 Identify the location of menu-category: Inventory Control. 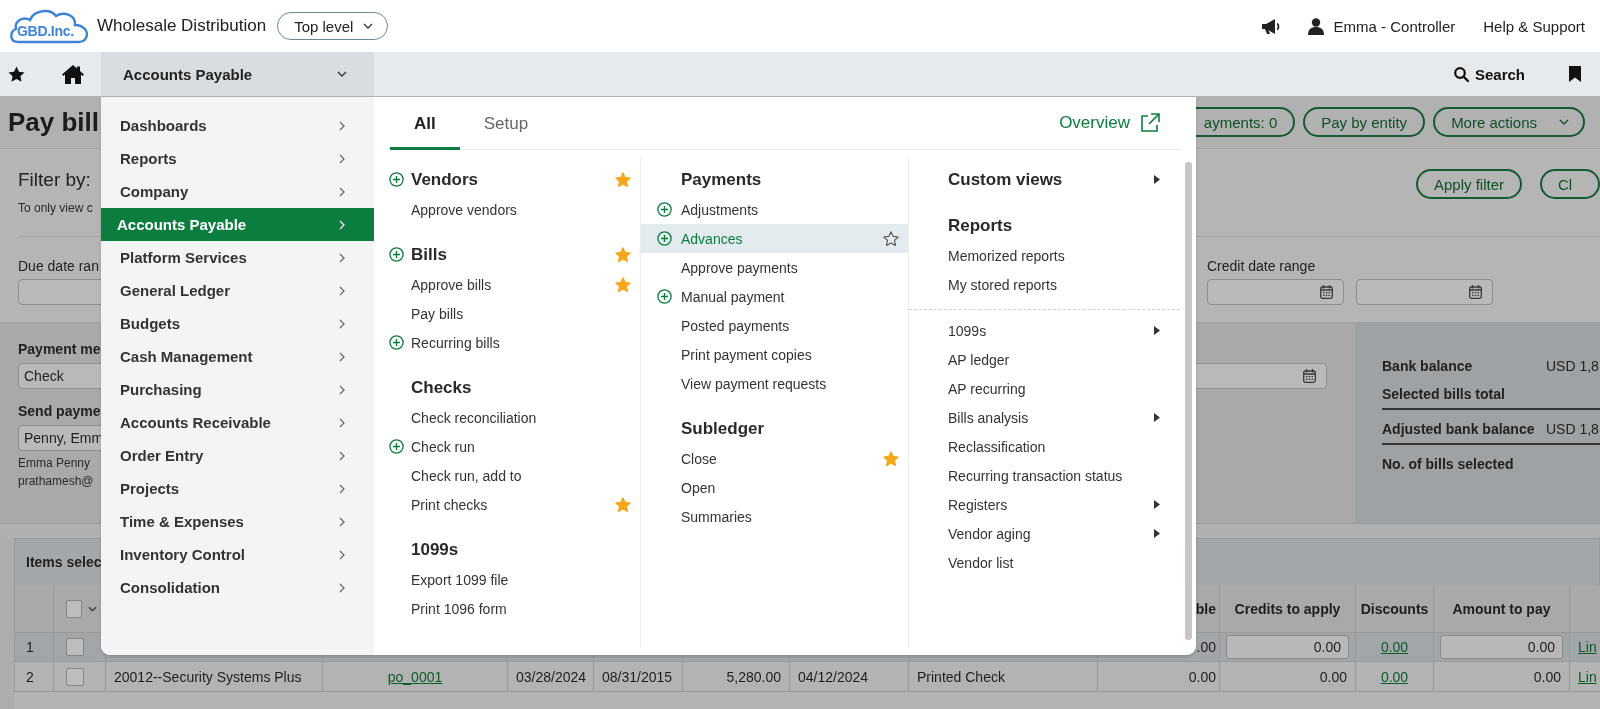
(237, 554).